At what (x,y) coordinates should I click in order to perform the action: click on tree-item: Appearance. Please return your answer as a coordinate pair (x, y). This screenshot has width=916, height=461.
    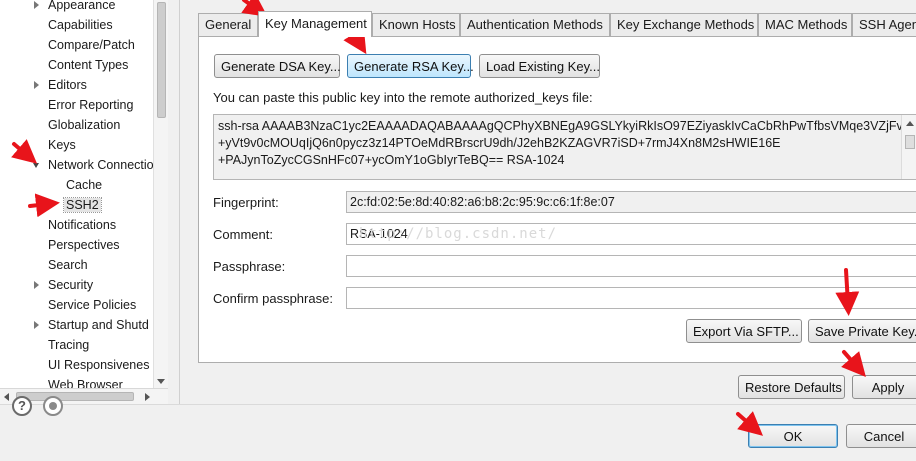
    Looking at the image, I should click on (75, 7).